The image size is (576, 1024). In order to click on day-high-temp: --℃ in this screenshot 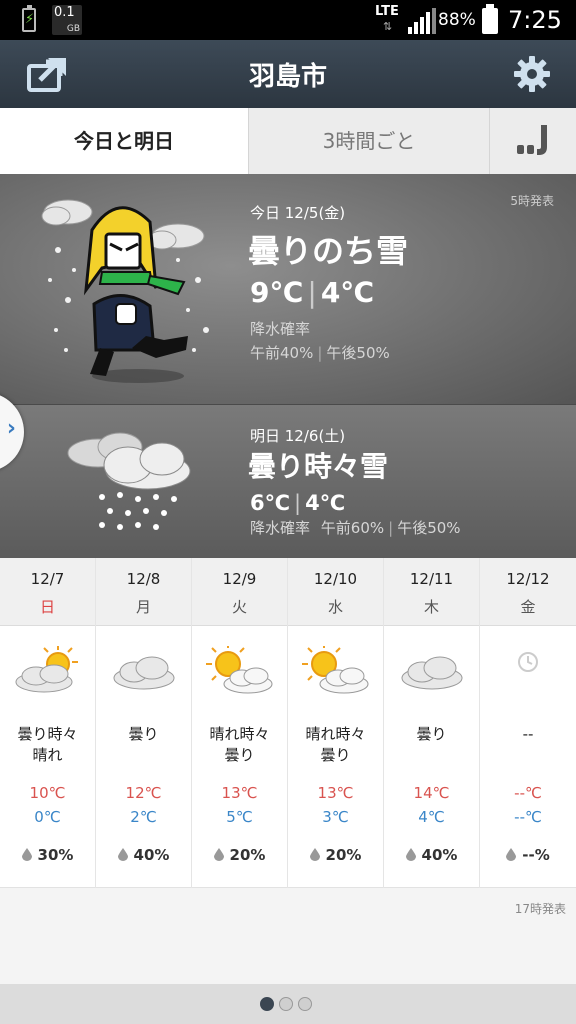, I will do `click(528, 793)`.